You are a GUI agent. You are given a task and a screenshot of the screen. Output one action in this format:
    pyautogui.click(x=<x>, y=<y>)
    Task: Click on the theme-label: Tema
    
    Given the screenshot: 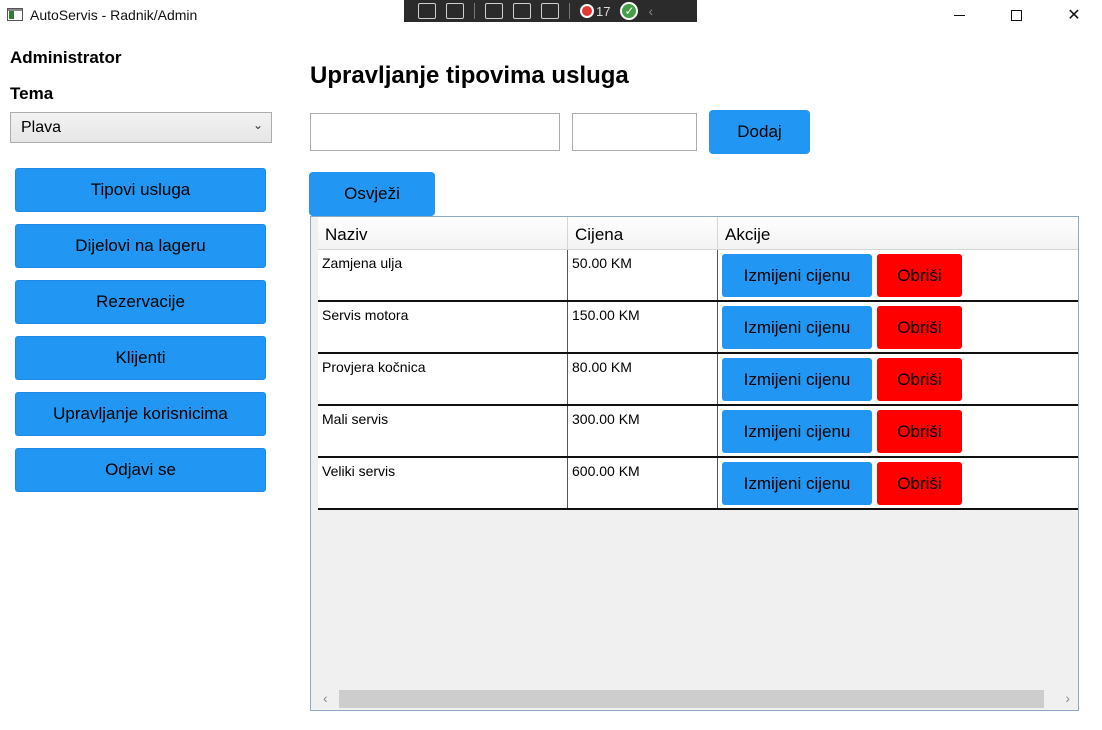 What is the action you would take?
    pyautogui.click(x=32, y=93)
    